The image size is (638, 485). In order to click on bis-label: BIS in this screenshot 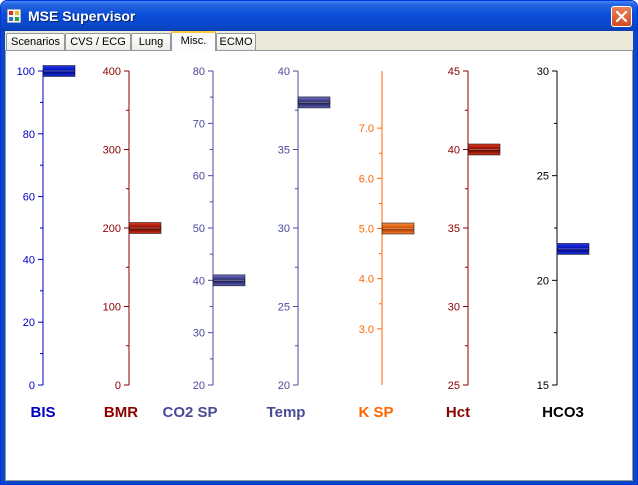, I will do `click(42, 412)`.